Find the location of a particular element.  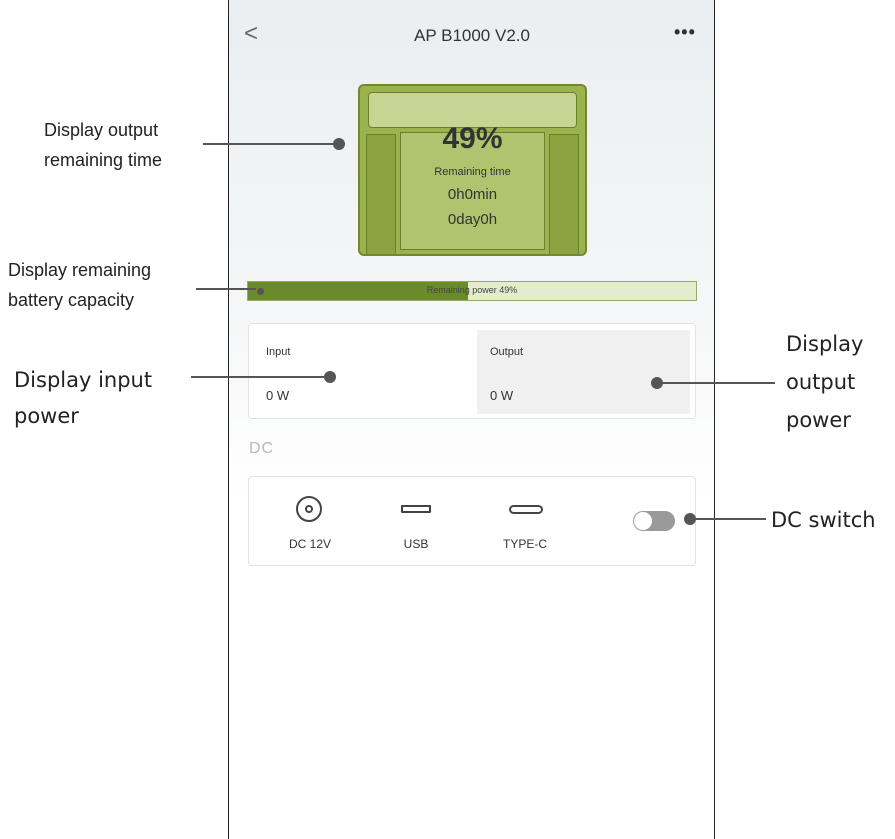

battery-percent: 49% is located at coordinates (472, 138).